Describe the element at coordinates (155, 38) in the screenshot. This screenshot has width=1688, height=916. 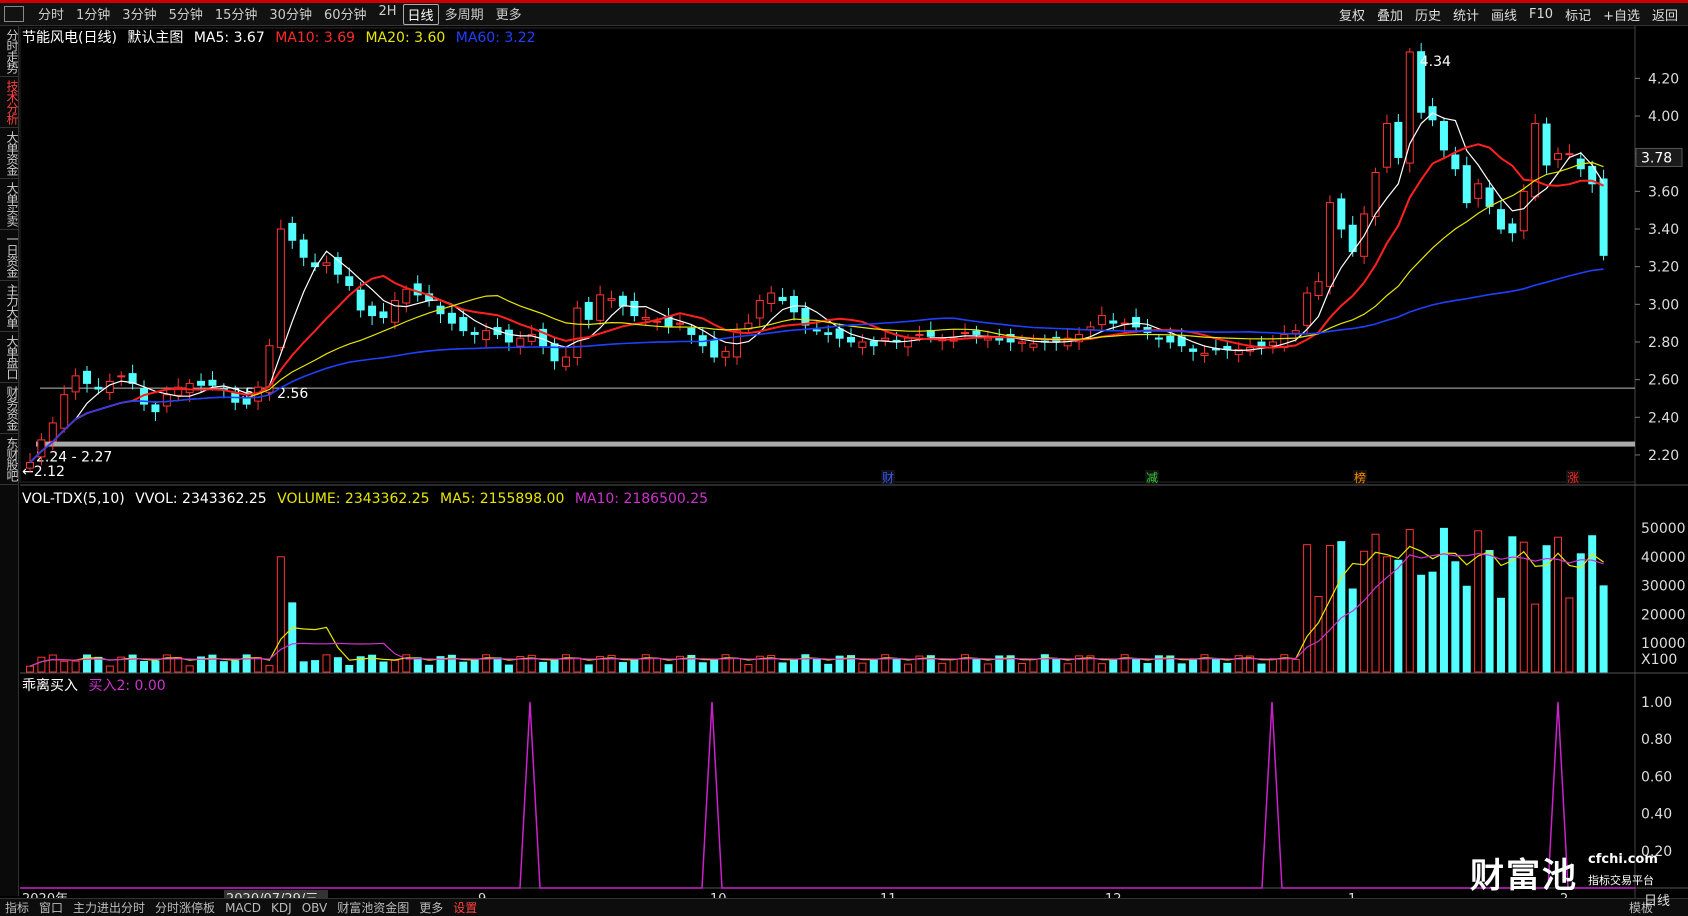
I see `template-selector: 默认主图` at that location.